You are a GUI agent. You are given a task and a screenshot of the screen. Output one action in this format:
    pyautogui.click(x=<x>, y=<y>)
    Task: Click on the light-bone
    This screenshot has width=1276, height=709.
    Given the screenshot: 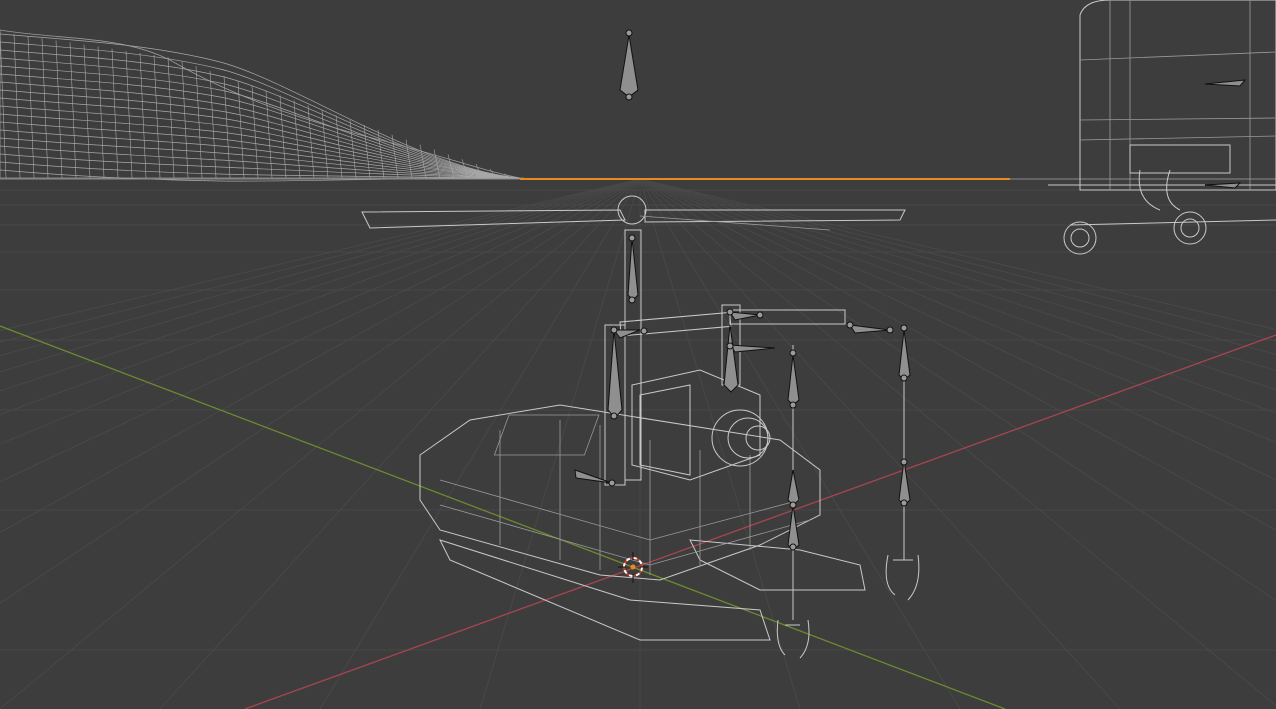 What is the action you would take?
    pyautogui.click(x=629, y=65)
    